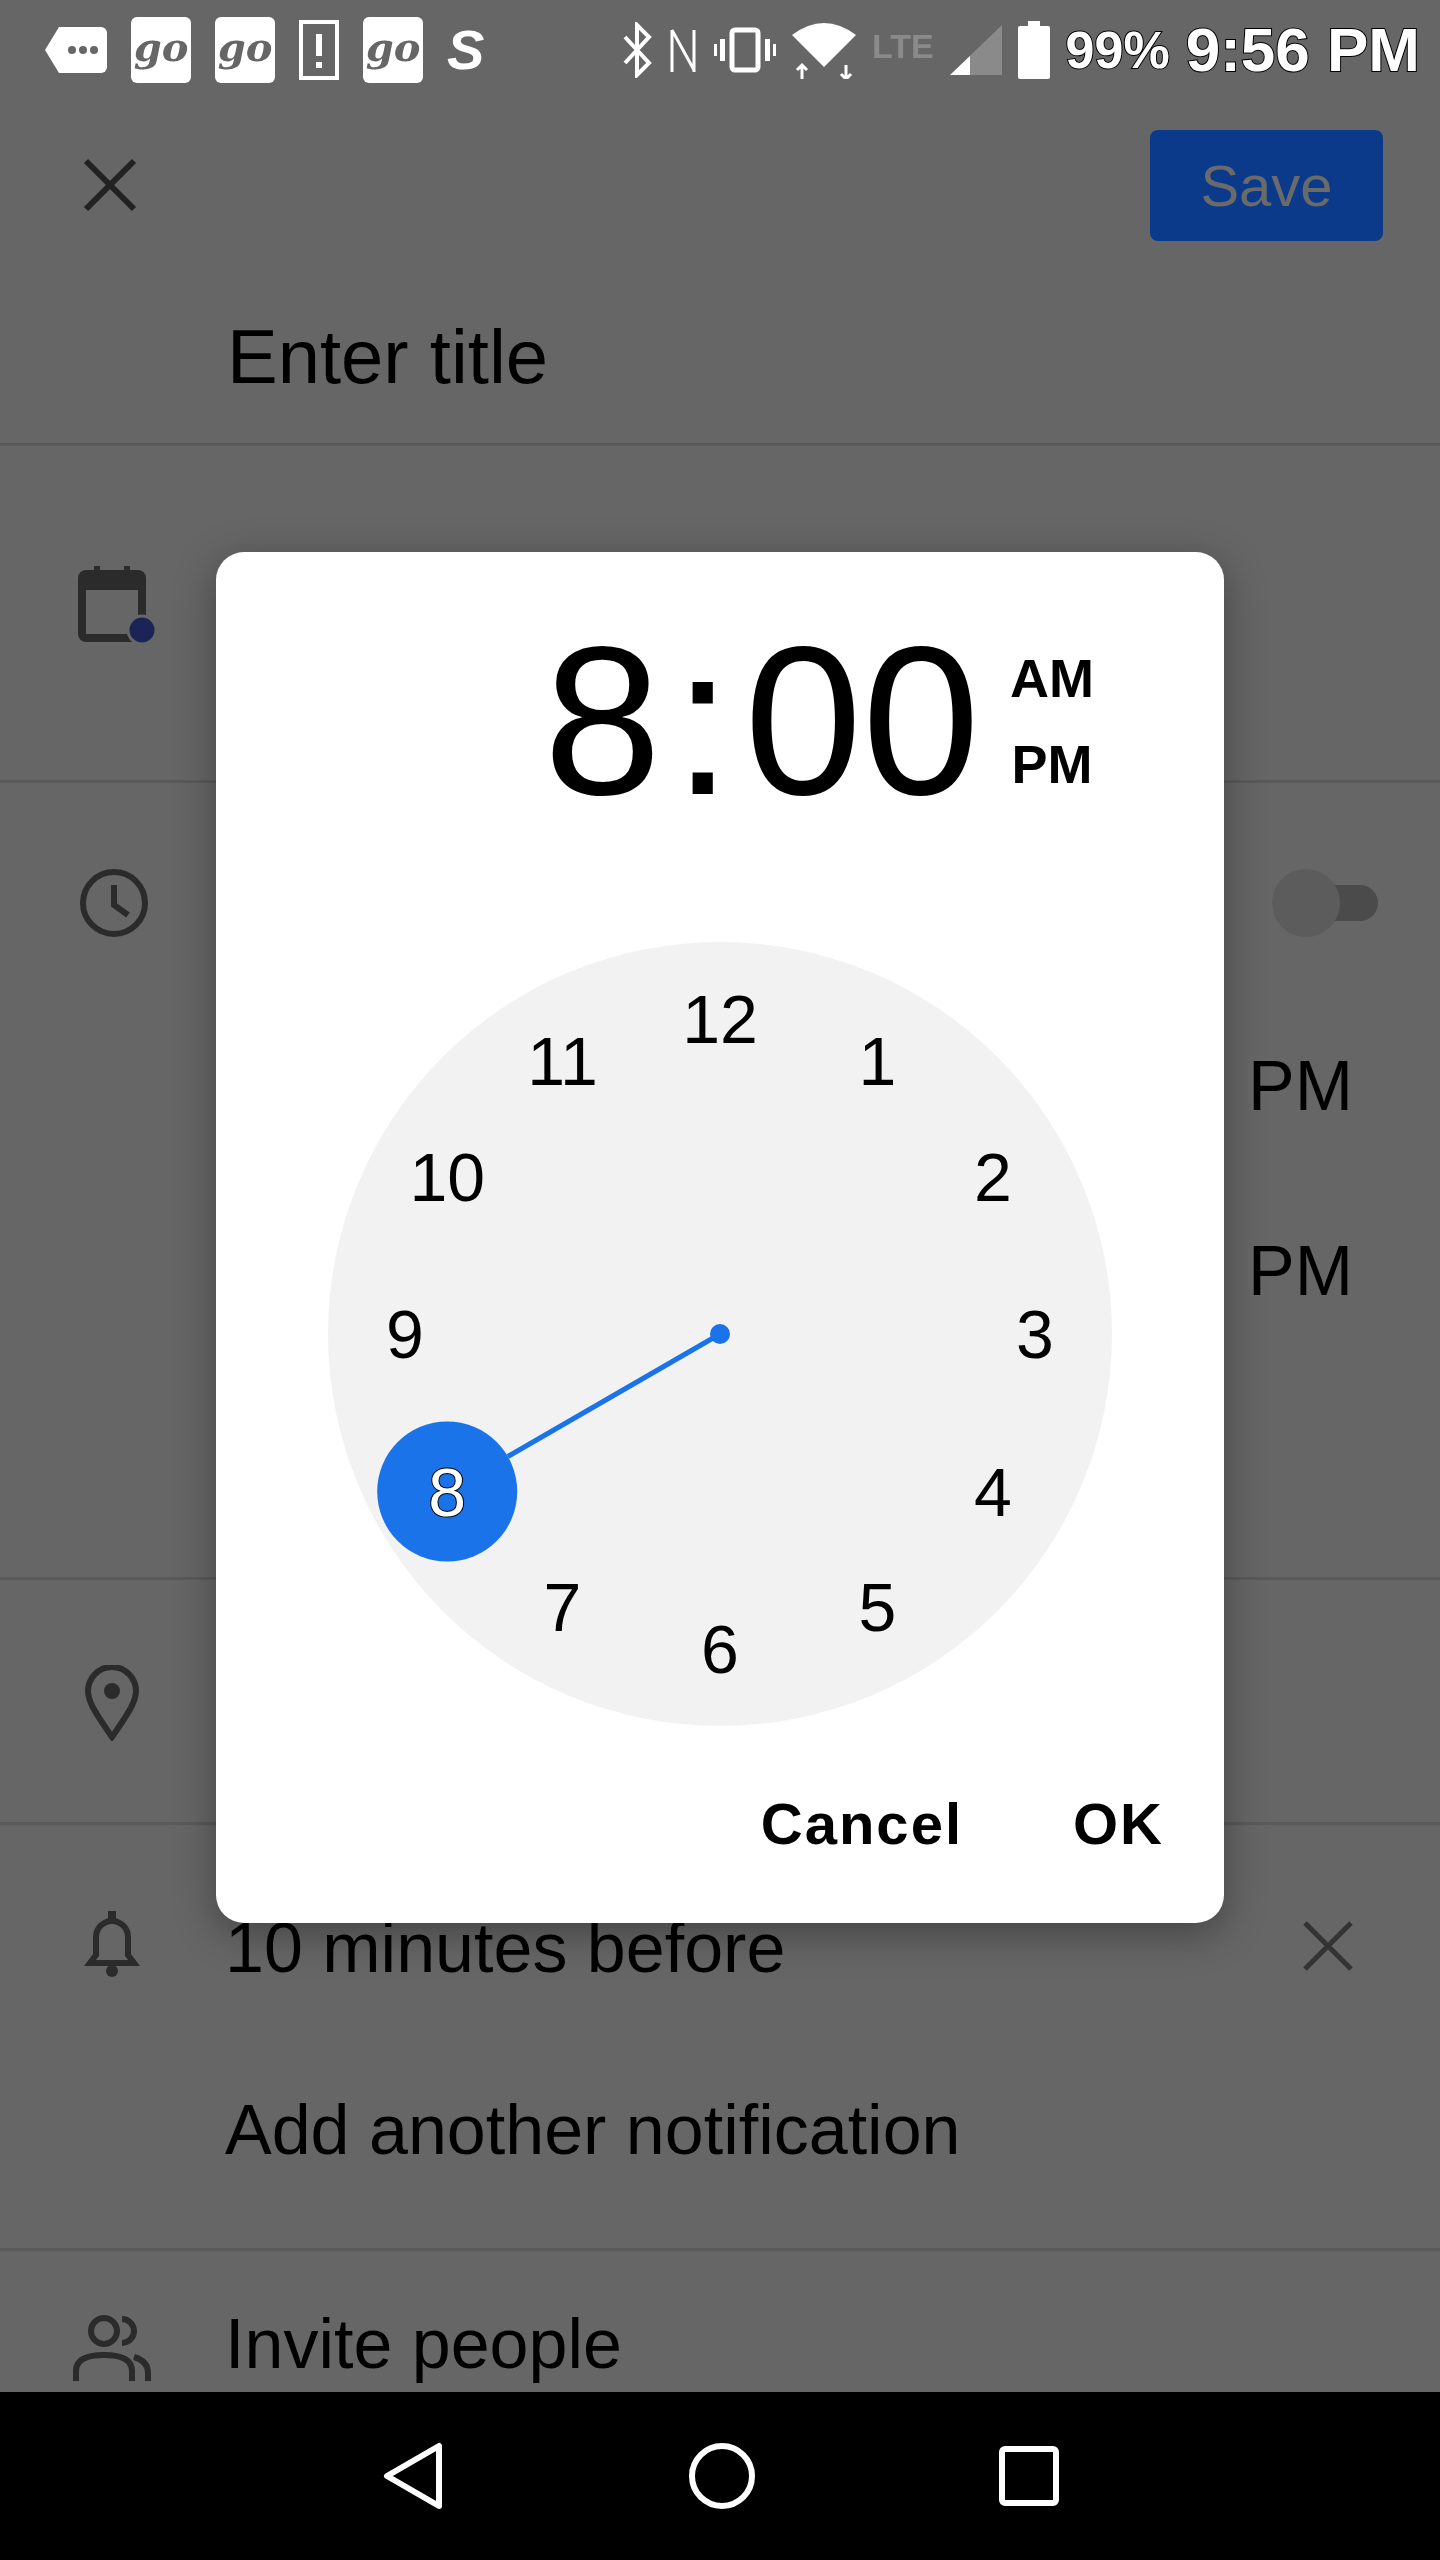 Image resolution: width=1440 pixels, height=2560 pixels. Describe the element at coordinates (823, 50) in the screenshot. I see `wifi-icon` at that location.